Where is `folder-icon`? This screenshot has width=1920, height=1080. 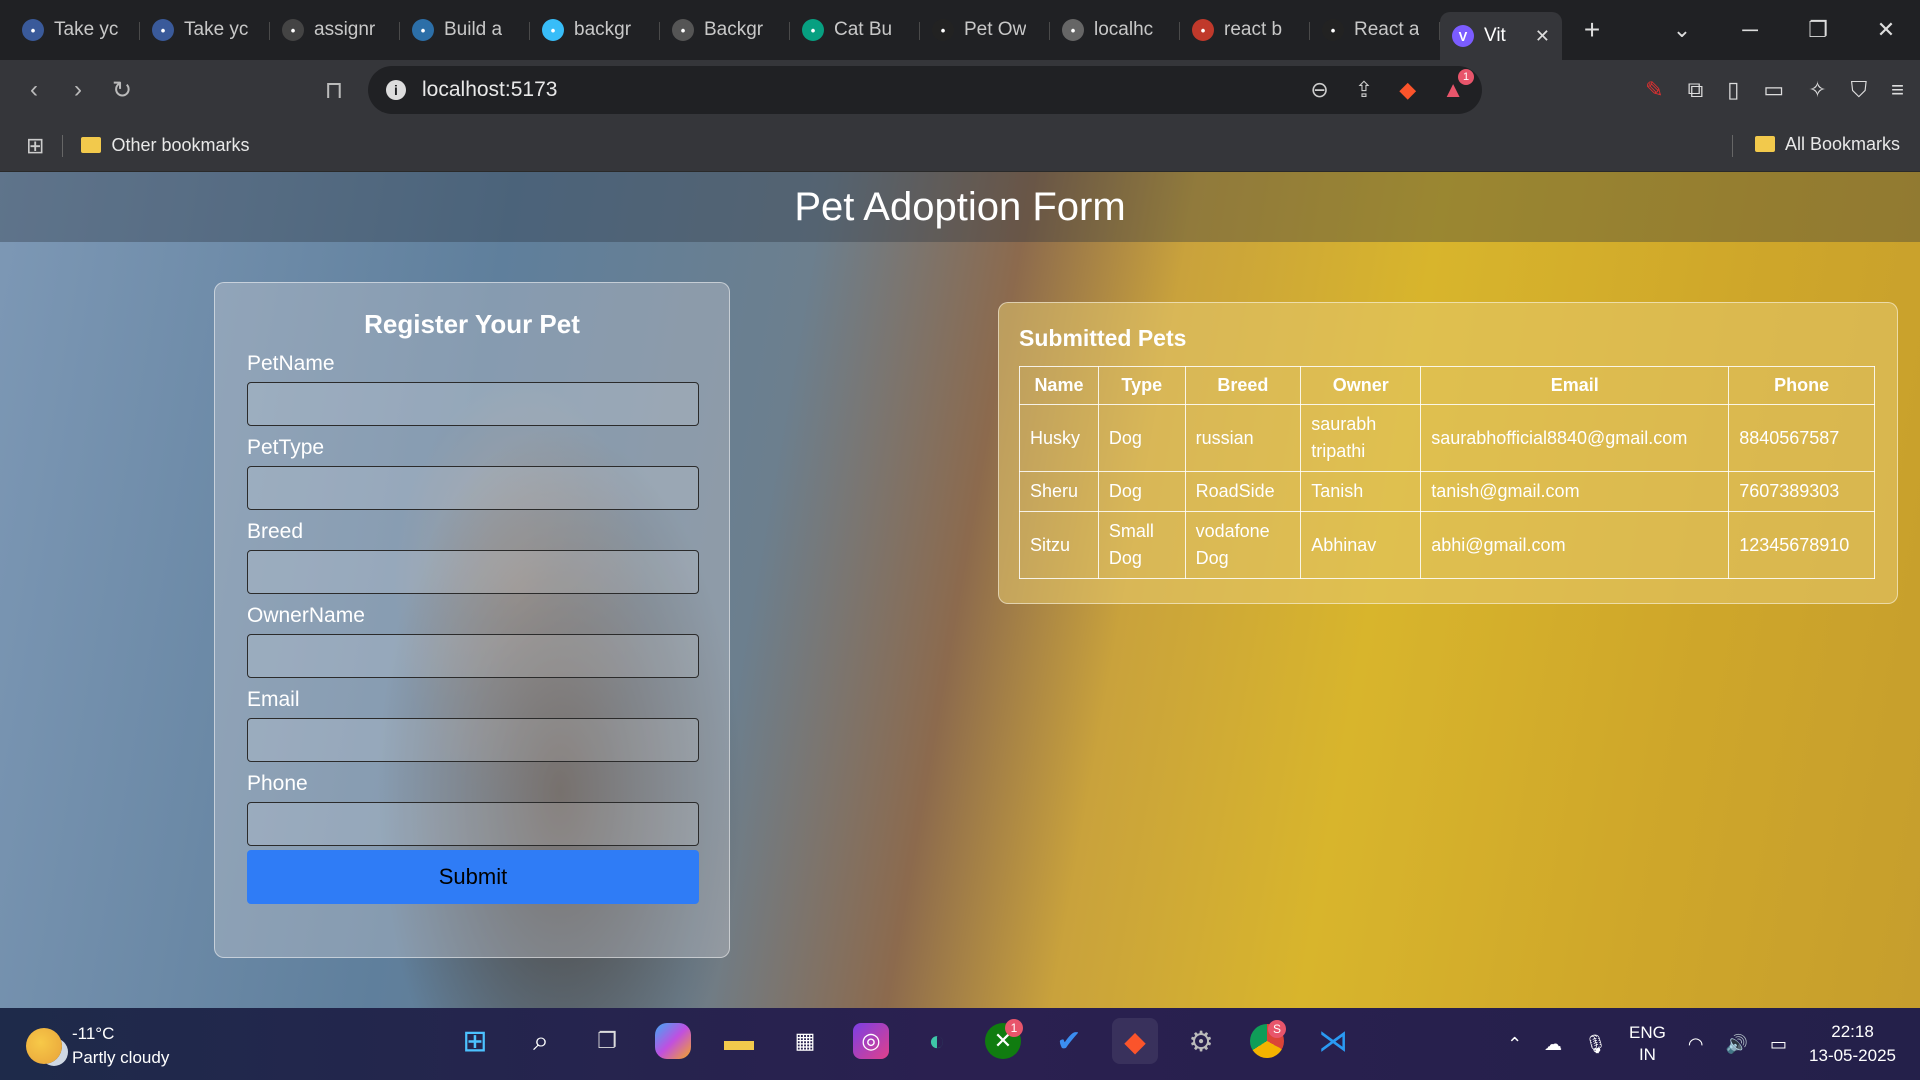
folder-icon is located at coordinates (91, 145).